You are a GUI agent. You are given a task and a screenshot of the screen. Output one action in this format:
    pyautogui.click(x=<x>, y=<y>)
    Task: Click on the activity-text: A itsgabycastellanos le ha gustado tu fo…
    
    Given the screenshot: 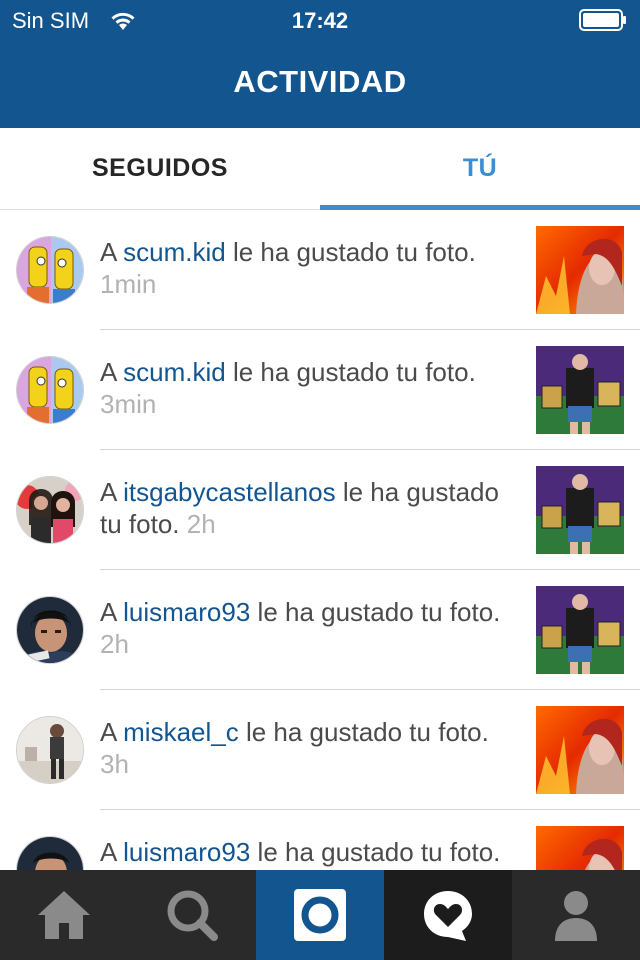 What is the action you would take?
    pyautogui.click(x=310, y=508)
    